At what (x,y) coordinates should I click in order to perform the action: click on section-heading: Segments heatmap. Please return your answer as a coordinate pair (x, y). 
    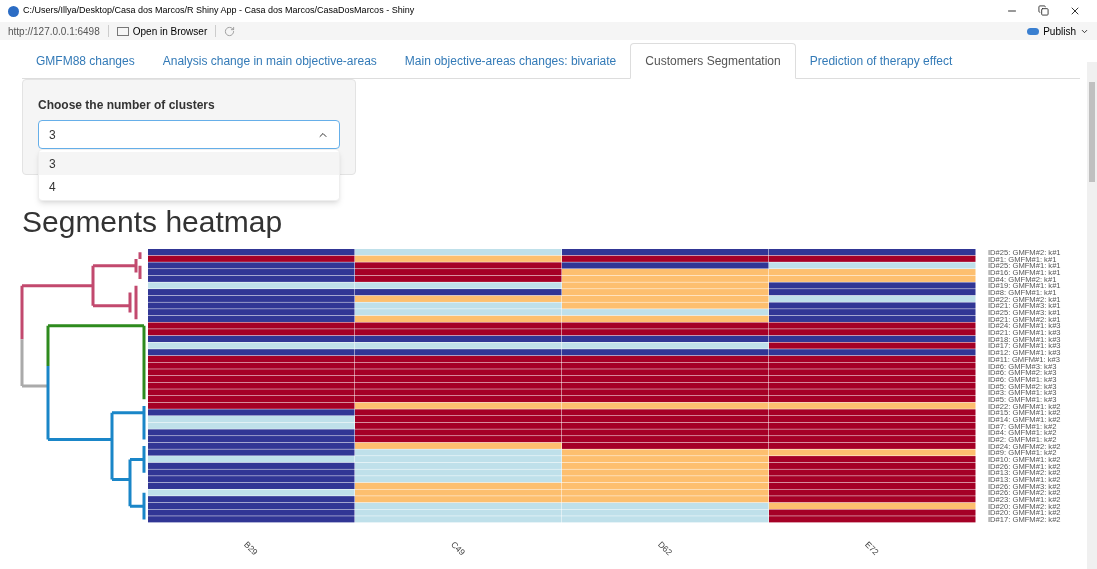
    Looking at the image, I should click on (153, 222).